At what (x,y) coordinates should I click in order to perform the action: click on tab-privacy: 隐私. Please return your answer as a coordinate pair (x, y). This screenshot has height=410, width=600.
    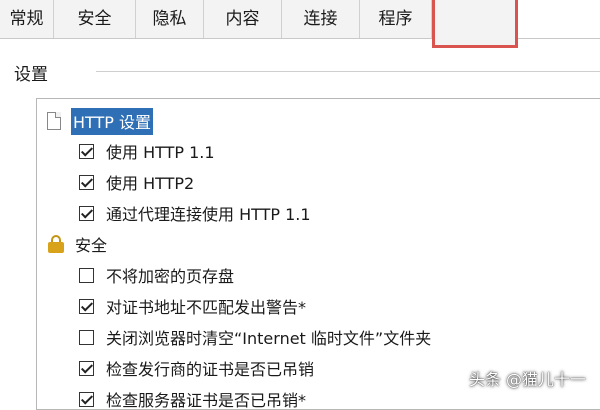
    Looking at the image, I should click on (170, 19).